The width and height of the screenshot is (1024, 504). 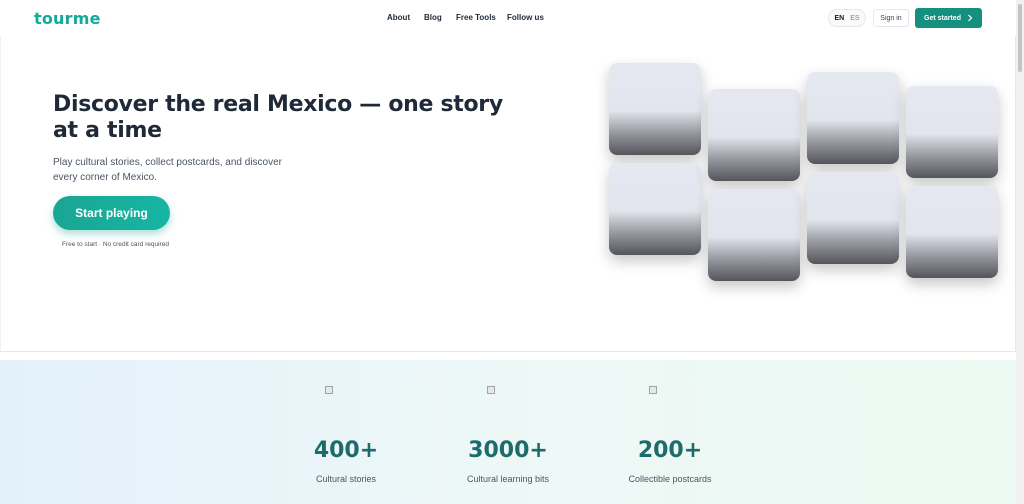 I want to click on nav-blog: Blog, so click(x=433, y=17).